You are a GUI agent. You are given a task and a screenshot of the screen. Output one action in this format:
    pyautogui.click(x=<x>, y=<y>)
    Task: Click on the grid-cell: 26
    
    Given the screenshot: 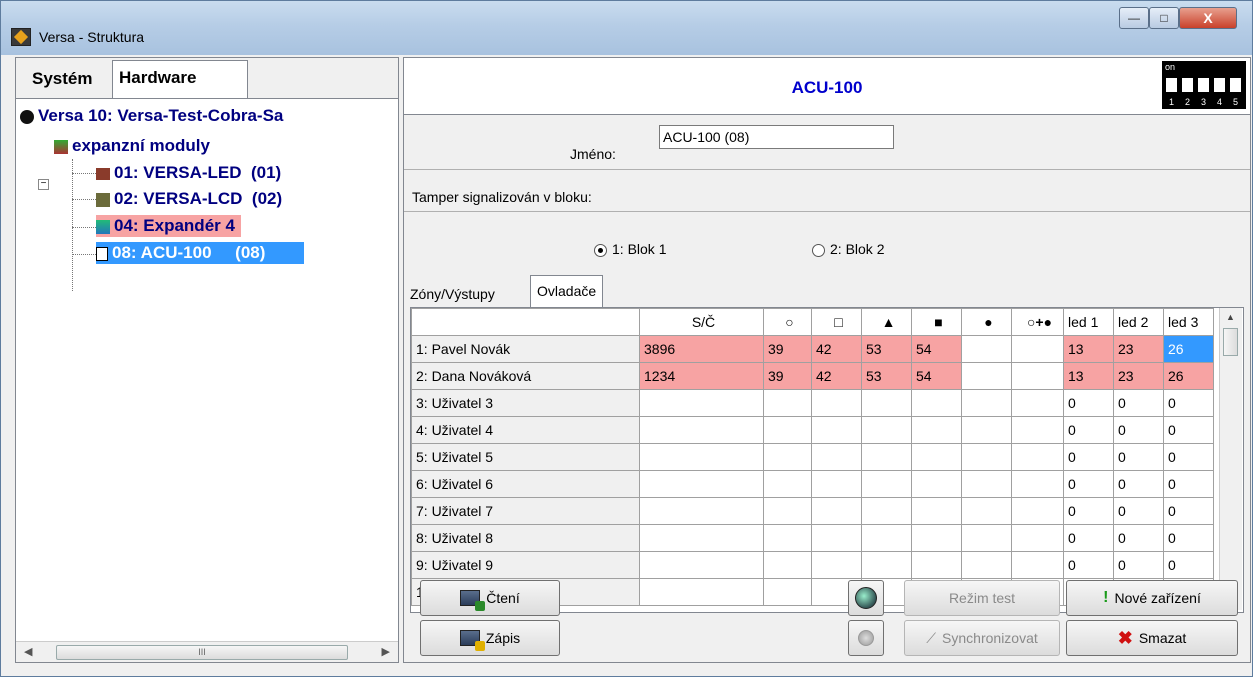 What is the action you would take?
    pyautogui.click(x=1188, y=376)
    